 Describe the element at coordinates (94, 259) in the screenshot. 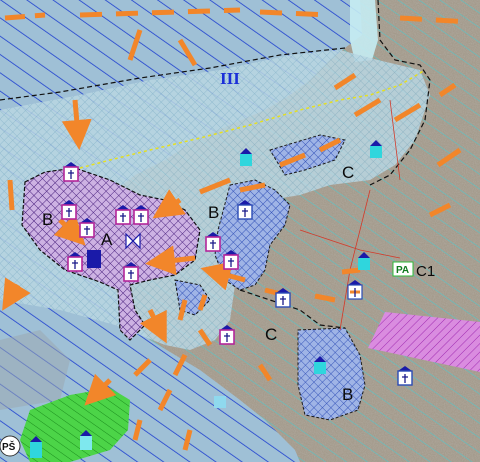

I see `blue-building-icon` at that location.